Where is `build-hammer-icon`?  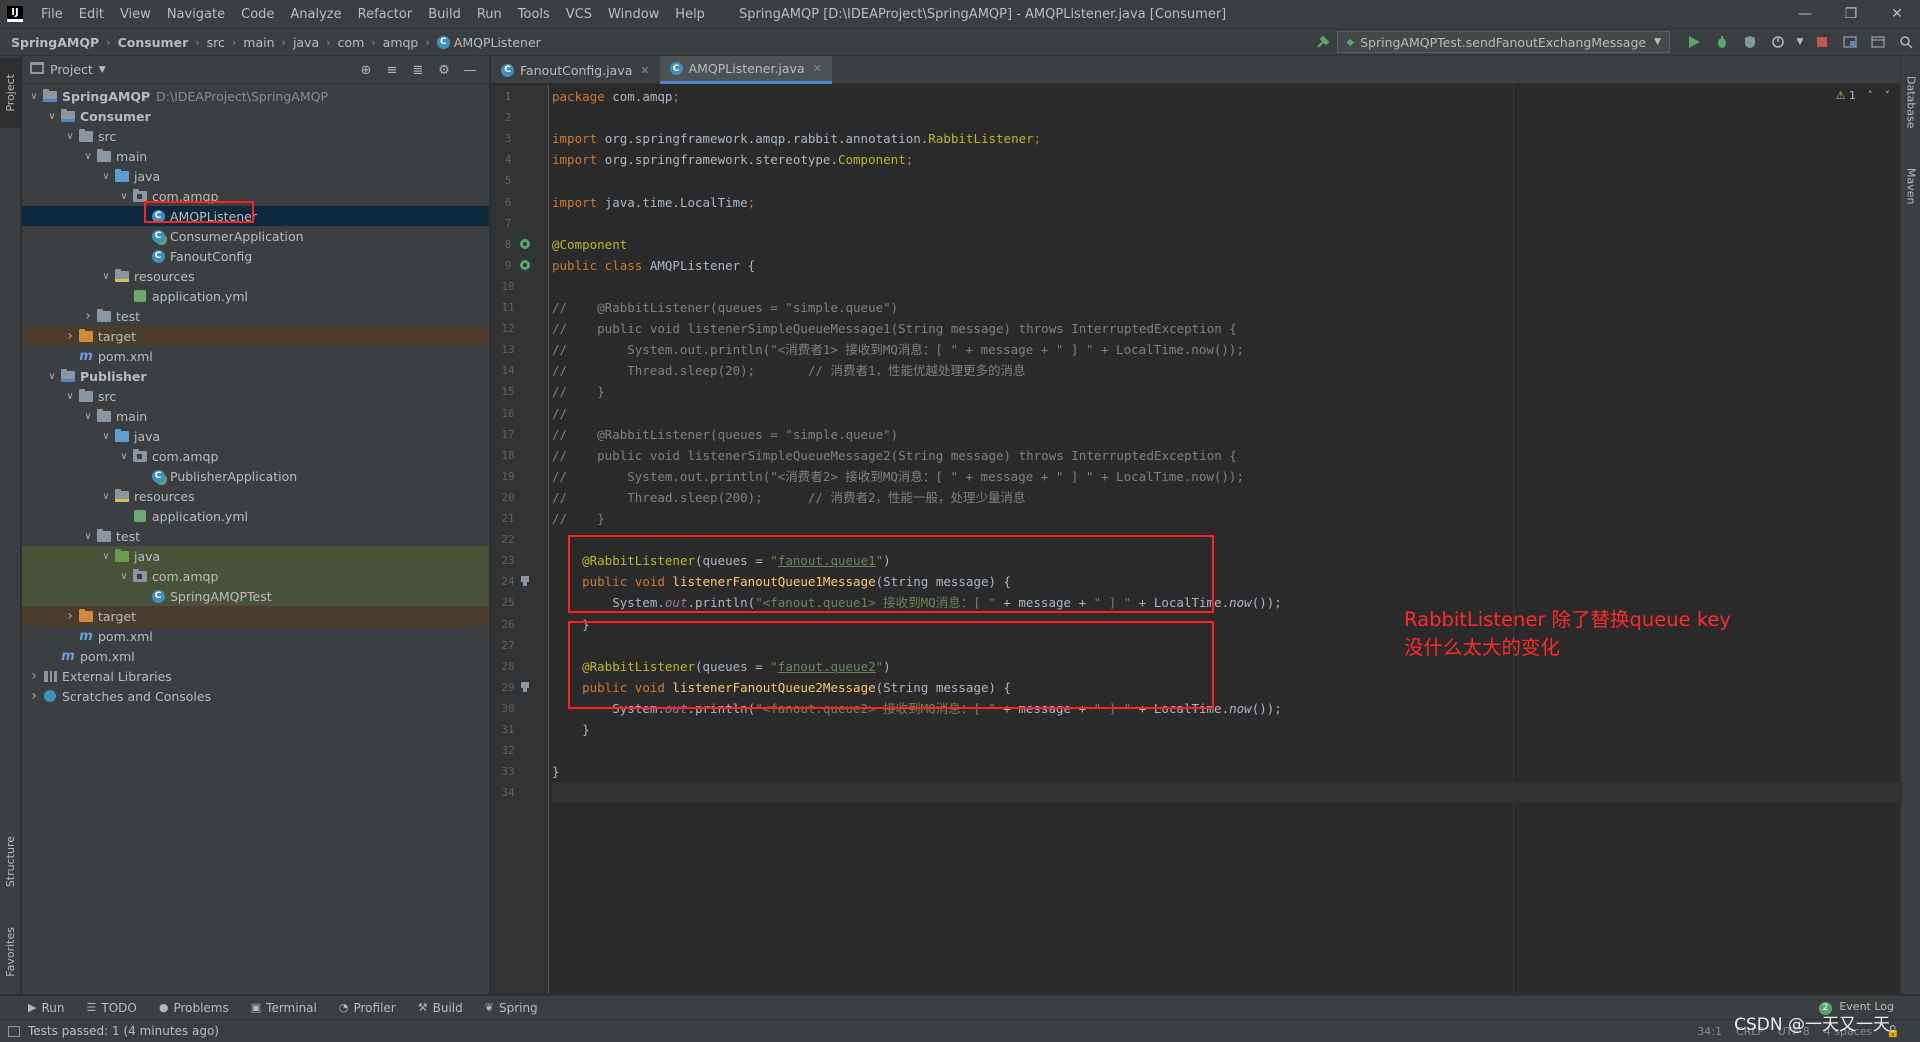 build-hammer-icon is located at coordinates (1323, 42).